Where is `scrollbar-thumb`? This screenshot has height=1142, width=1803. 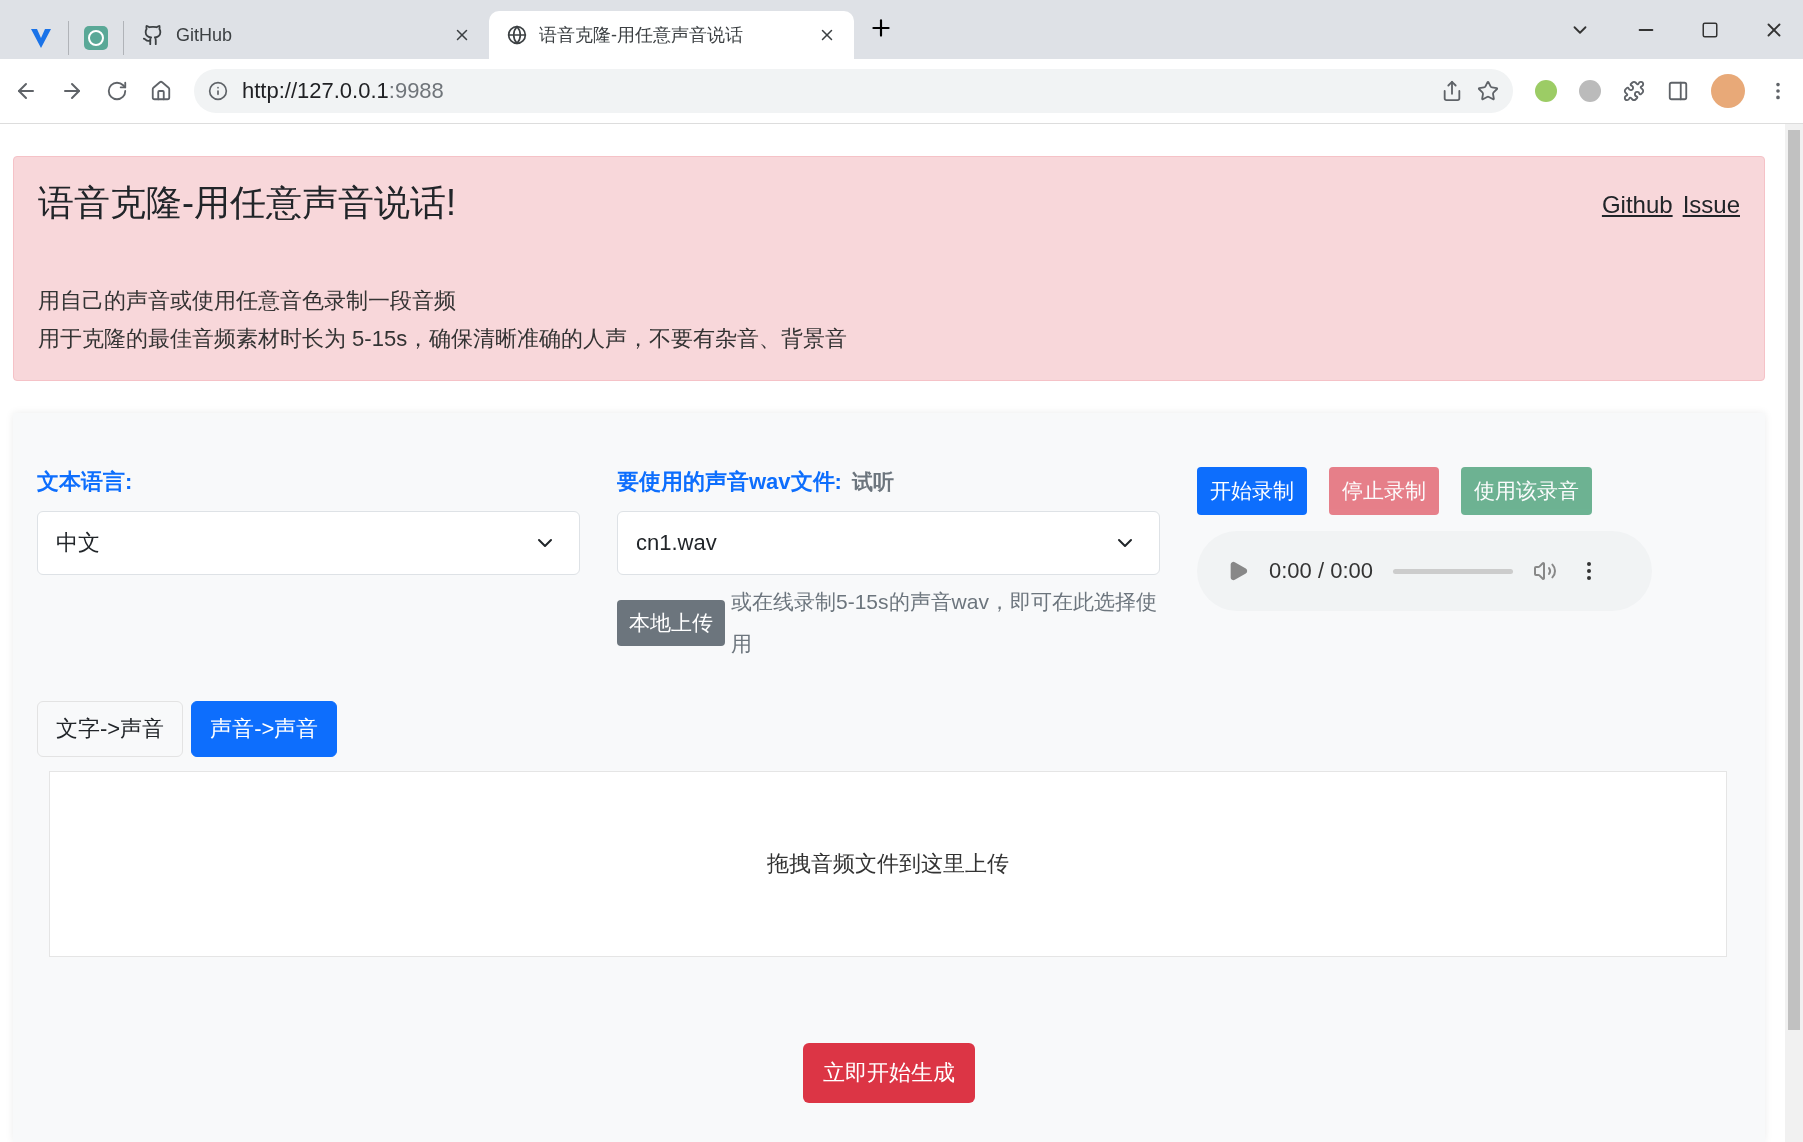
scrollbar-thumb is located at coordinates (1794, 580).